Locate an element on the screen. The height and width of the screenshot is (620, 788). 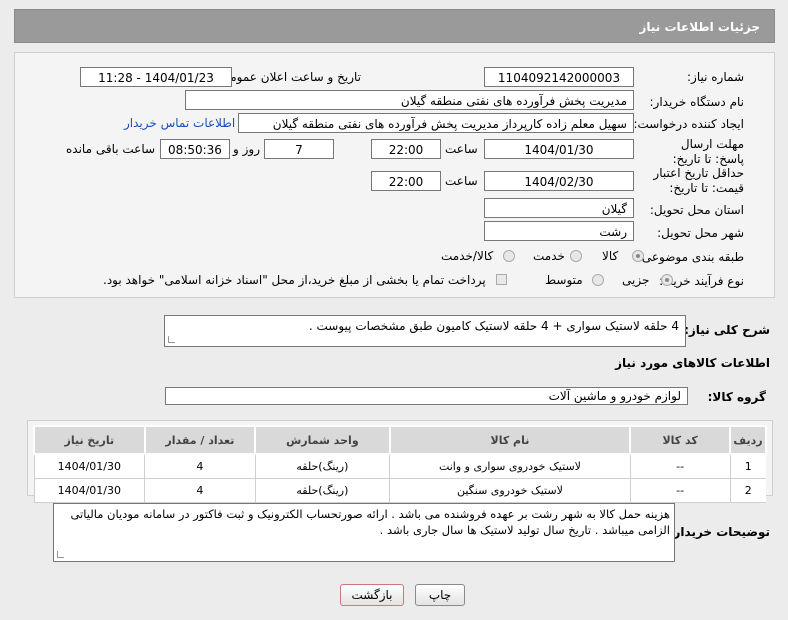
page-title: جزئیات اطلاعات نیاز is located at coordinates (394, 26).